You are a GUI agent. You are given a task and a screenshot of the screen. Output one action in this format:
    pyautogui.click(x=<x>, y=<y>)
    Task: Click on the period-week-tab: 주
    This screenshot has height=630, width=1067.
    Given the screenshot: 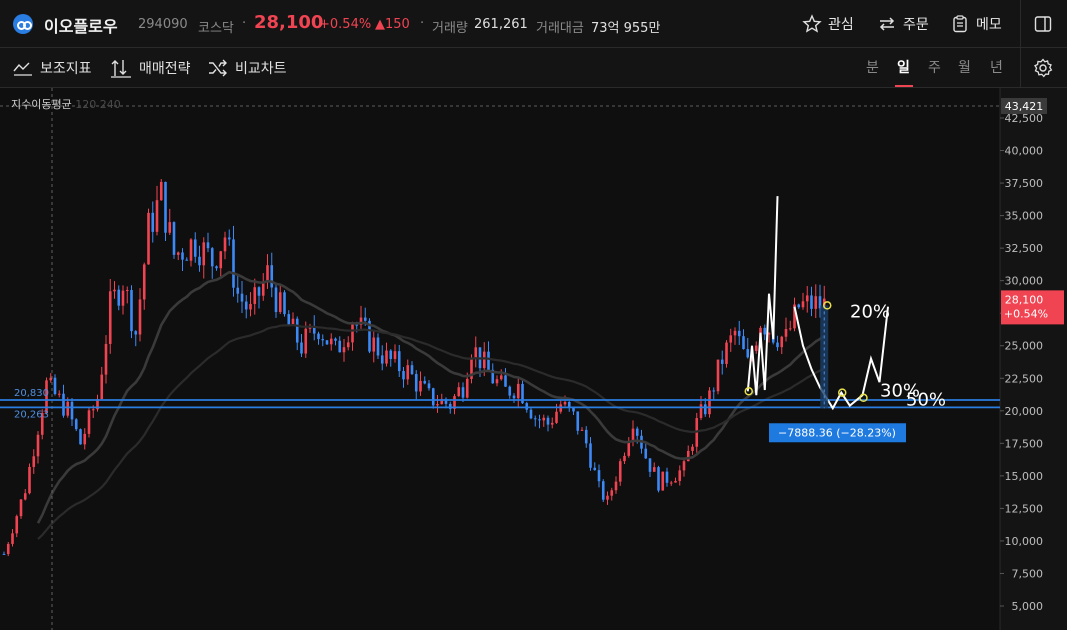 What is the action you would take?
    pyautogui.click(x=934, y=67)
    